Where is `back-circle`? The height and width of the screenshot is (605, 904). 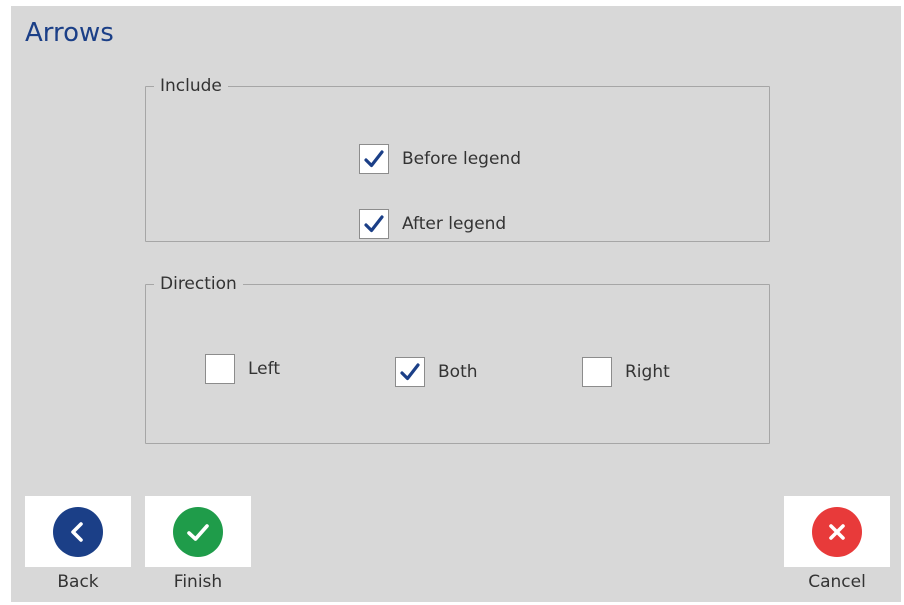
back-circle is located at coordinates (78, 531).